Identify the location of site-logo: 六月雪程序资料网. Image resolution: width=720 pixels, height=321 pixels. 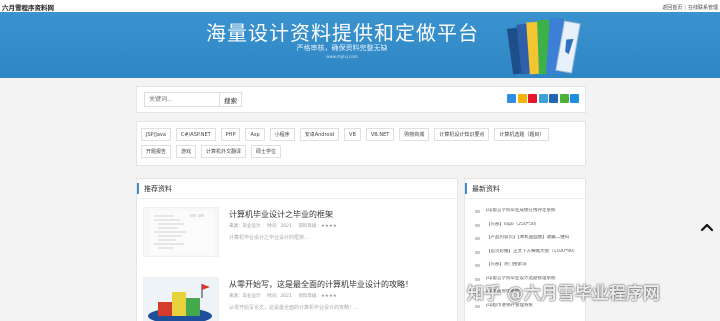
(28, 7).